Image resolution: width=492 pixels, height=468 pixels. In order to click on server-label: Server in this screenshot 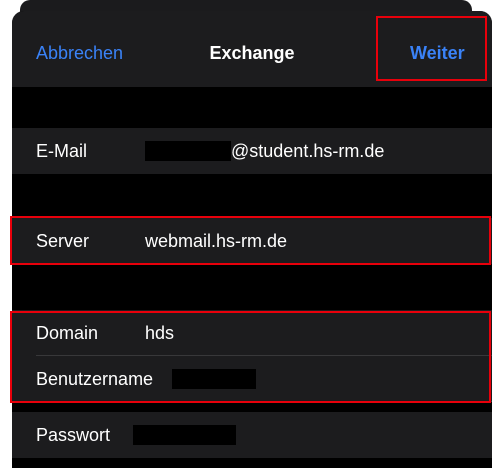, I will do `click(63, 241)`.